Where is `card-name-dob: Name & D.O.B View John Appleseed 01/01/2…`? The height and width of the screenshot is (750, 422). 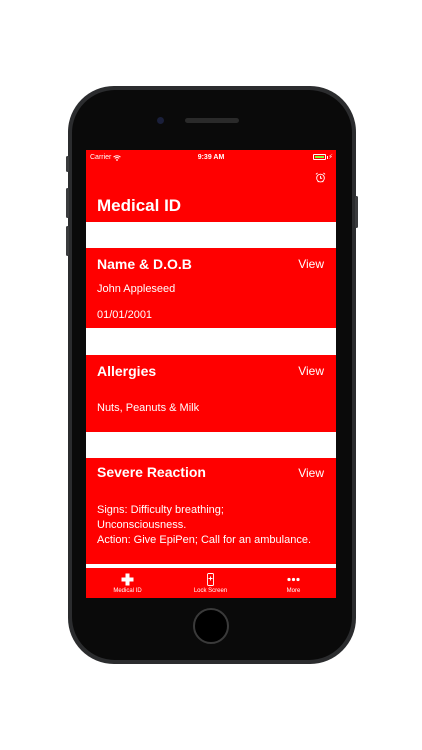 card-name-dob: Name & D.O.B View John Appleseed 01/01/2… is located at coordinates (211, 288).